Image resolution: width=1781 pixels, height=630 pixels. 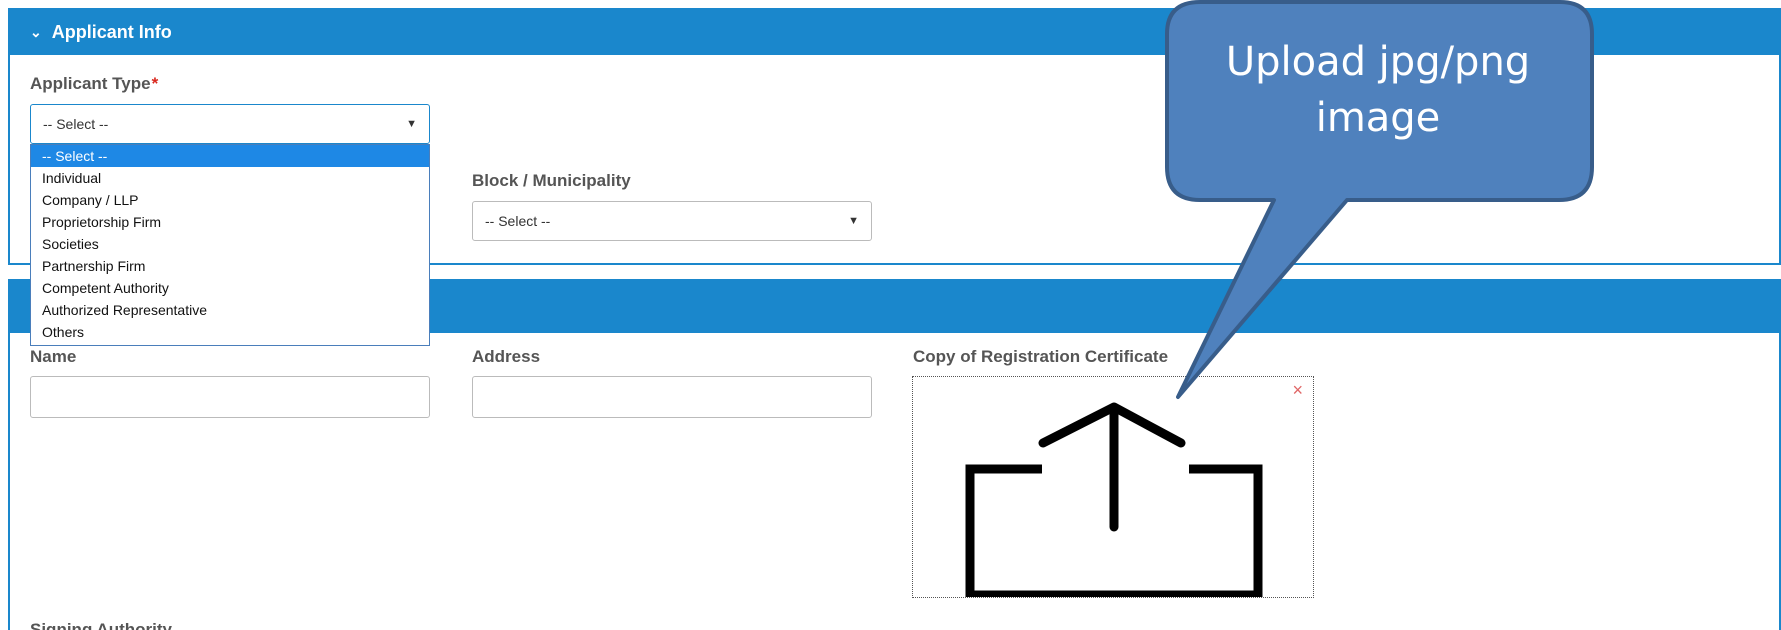 I want to click on required-mark: *, so click(x=155, y=83).